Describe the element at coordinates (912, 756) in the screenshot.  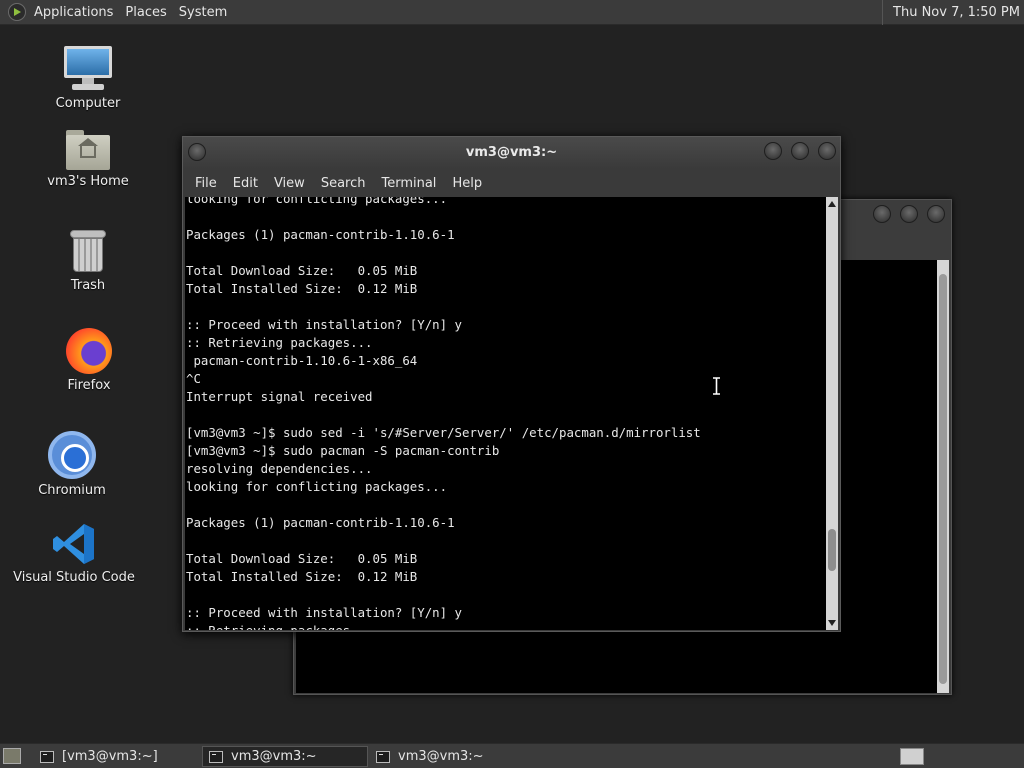
I see `workspace-switcher` at that location.